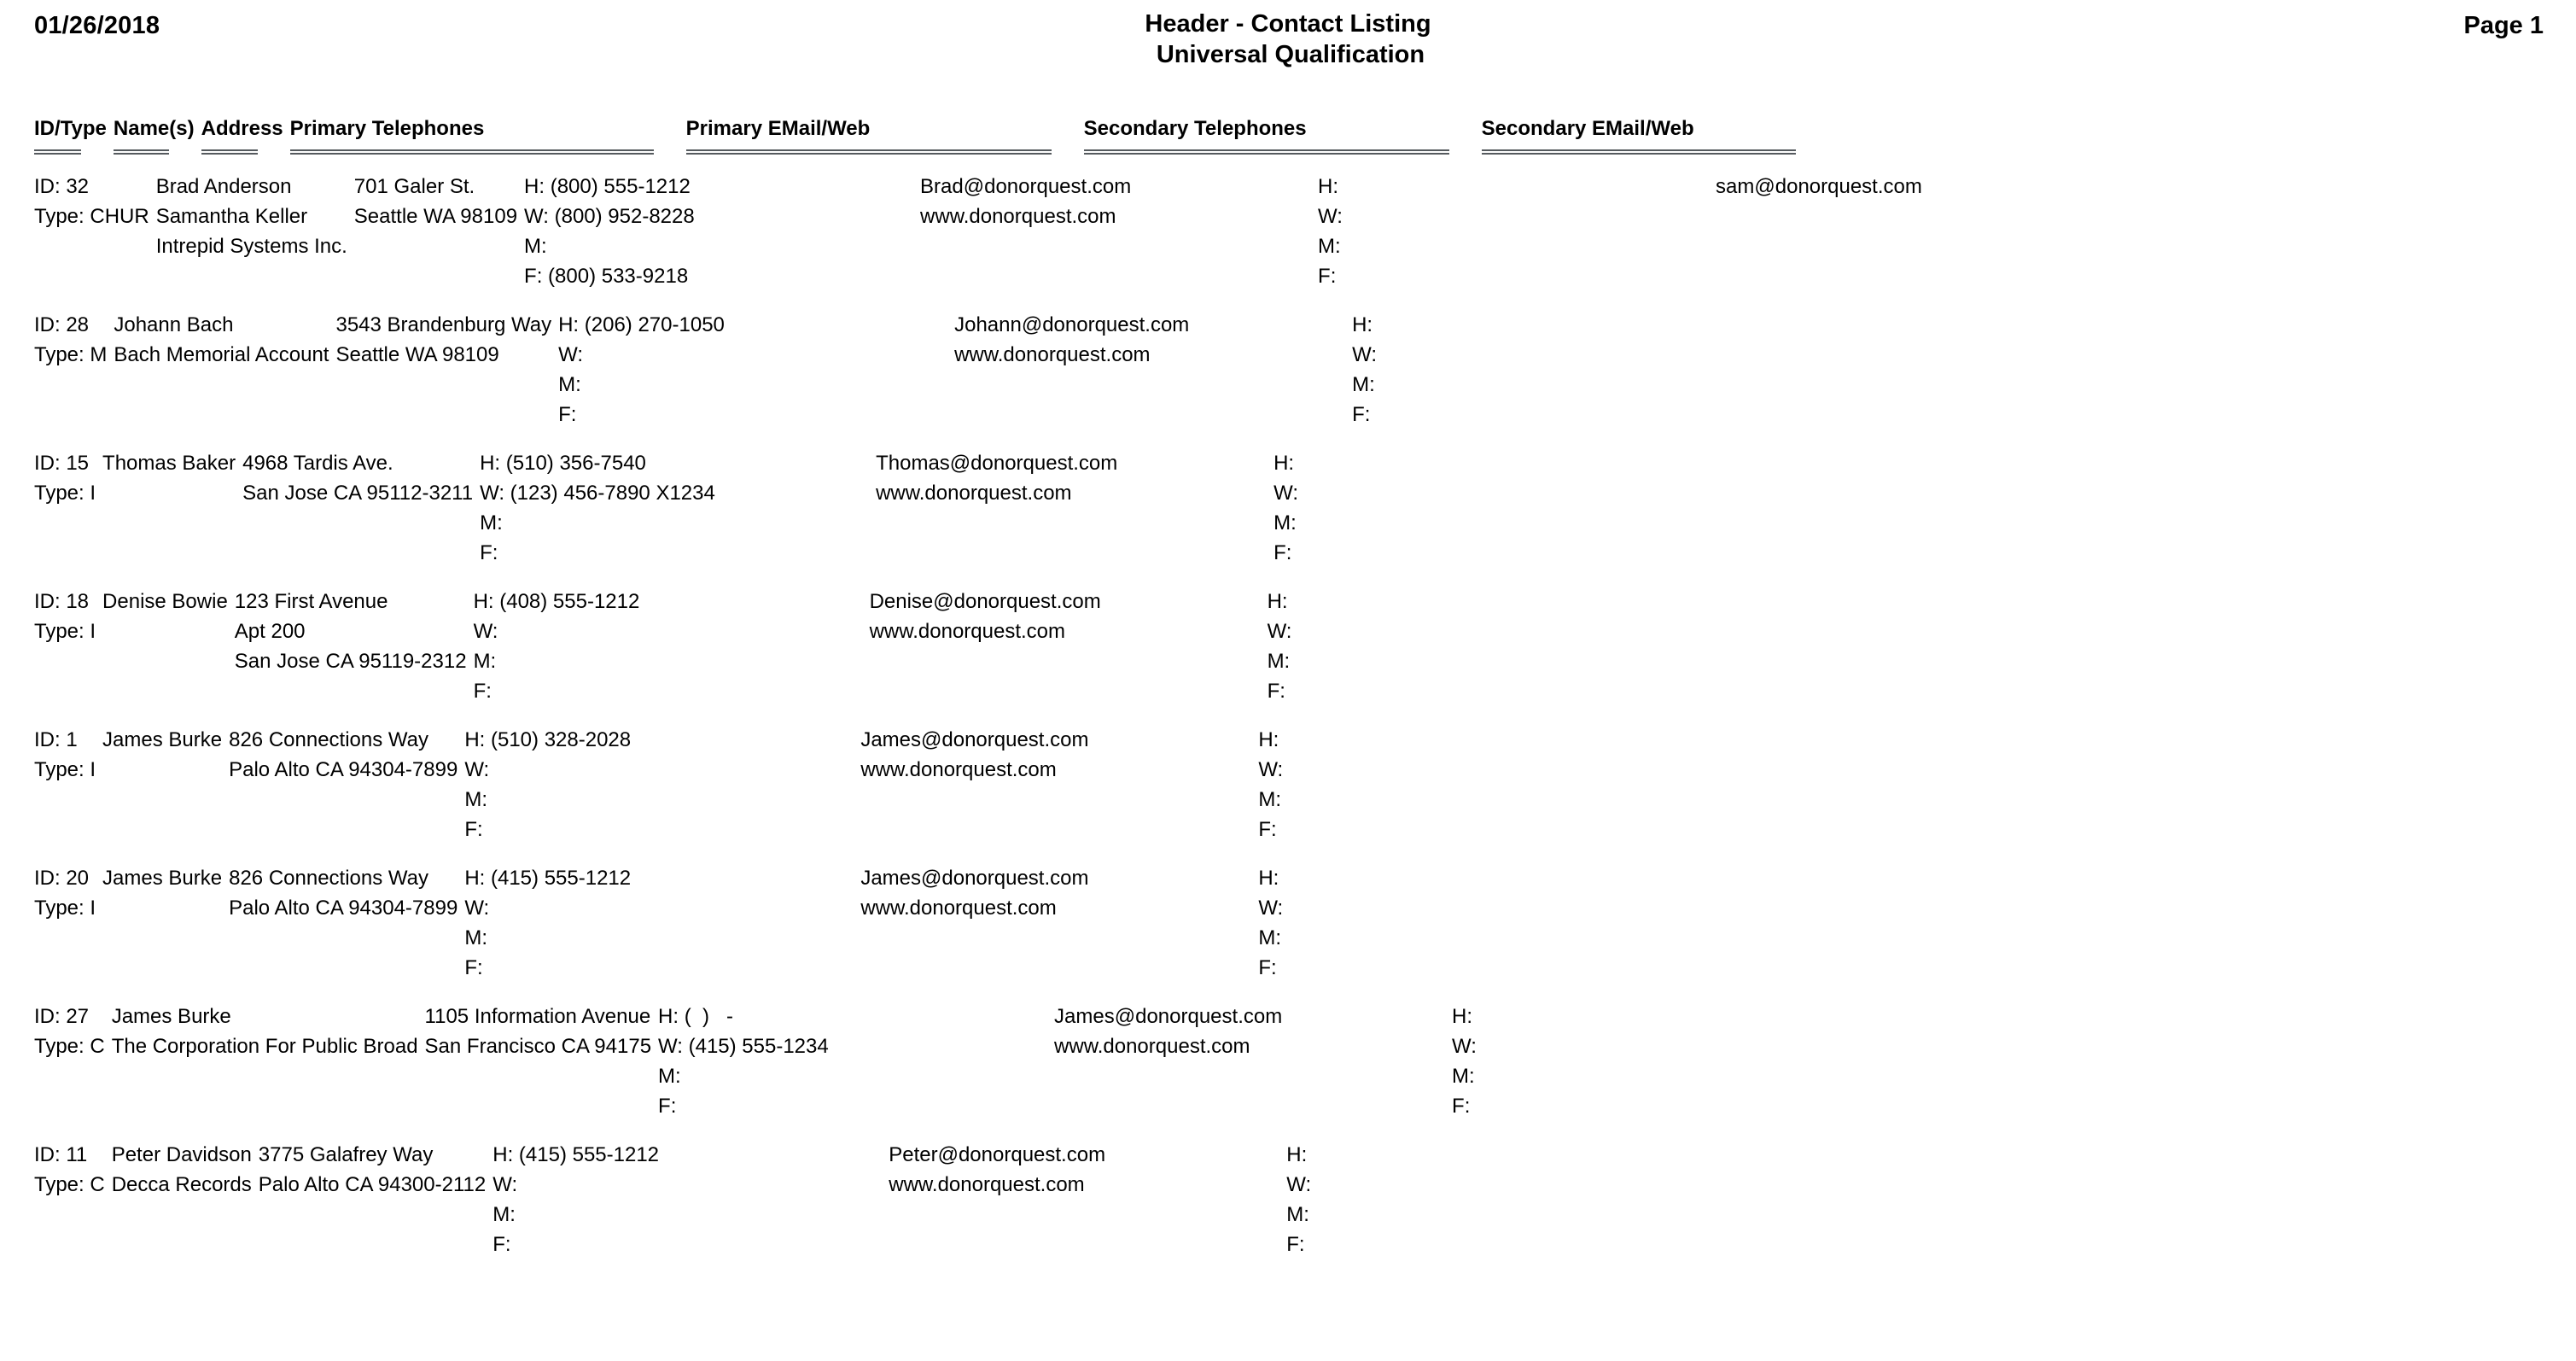 This screenshot has height=1361, width=2576. I want to click on cell-line: 4968 Tardis Ave., so click(317, 463).